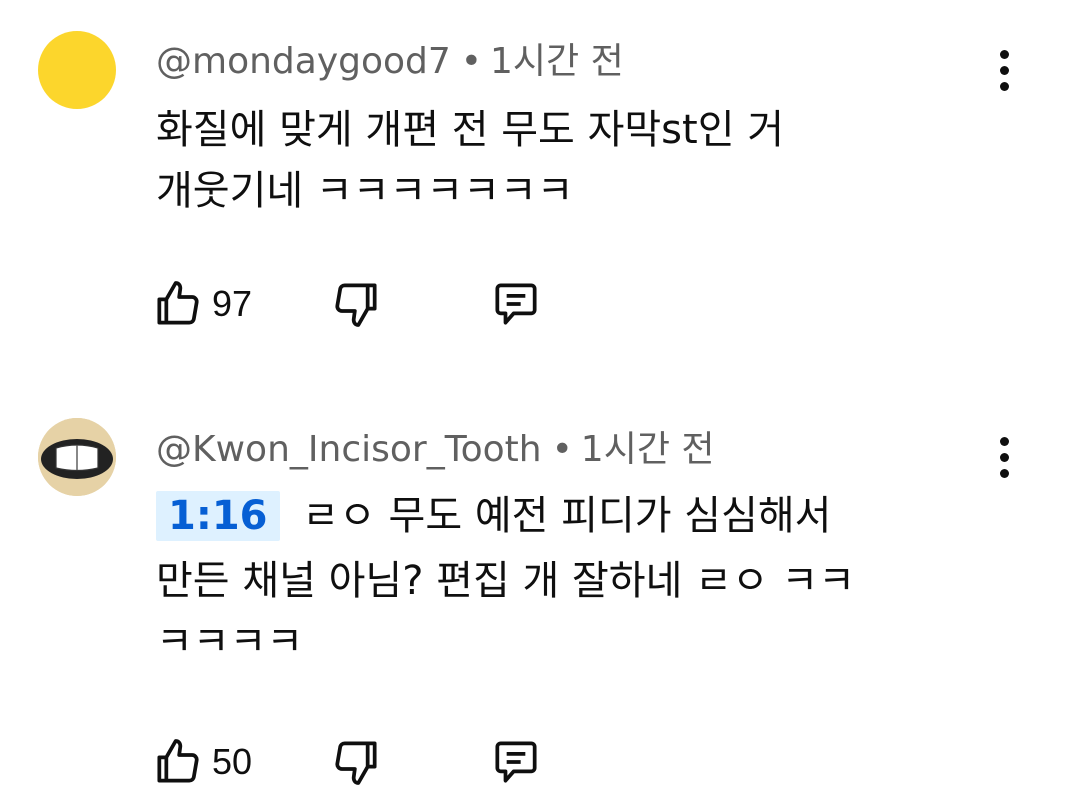 The image size is (1080, 799). I want to click on like-button: 97, so click(201, 304).